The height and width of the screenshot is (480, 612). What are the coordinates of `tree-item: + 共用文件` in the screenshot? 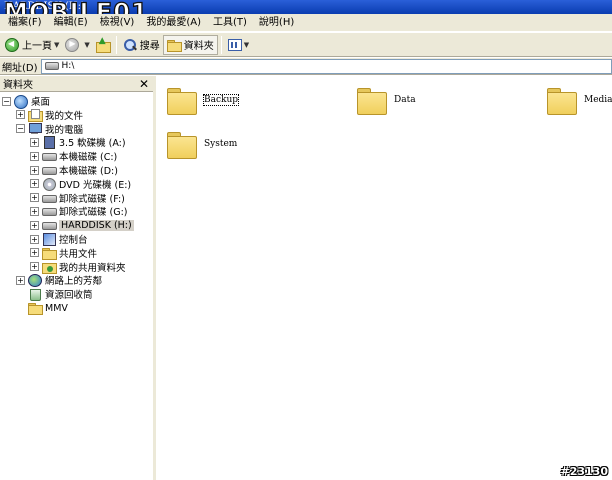 It's located at (63, 253).